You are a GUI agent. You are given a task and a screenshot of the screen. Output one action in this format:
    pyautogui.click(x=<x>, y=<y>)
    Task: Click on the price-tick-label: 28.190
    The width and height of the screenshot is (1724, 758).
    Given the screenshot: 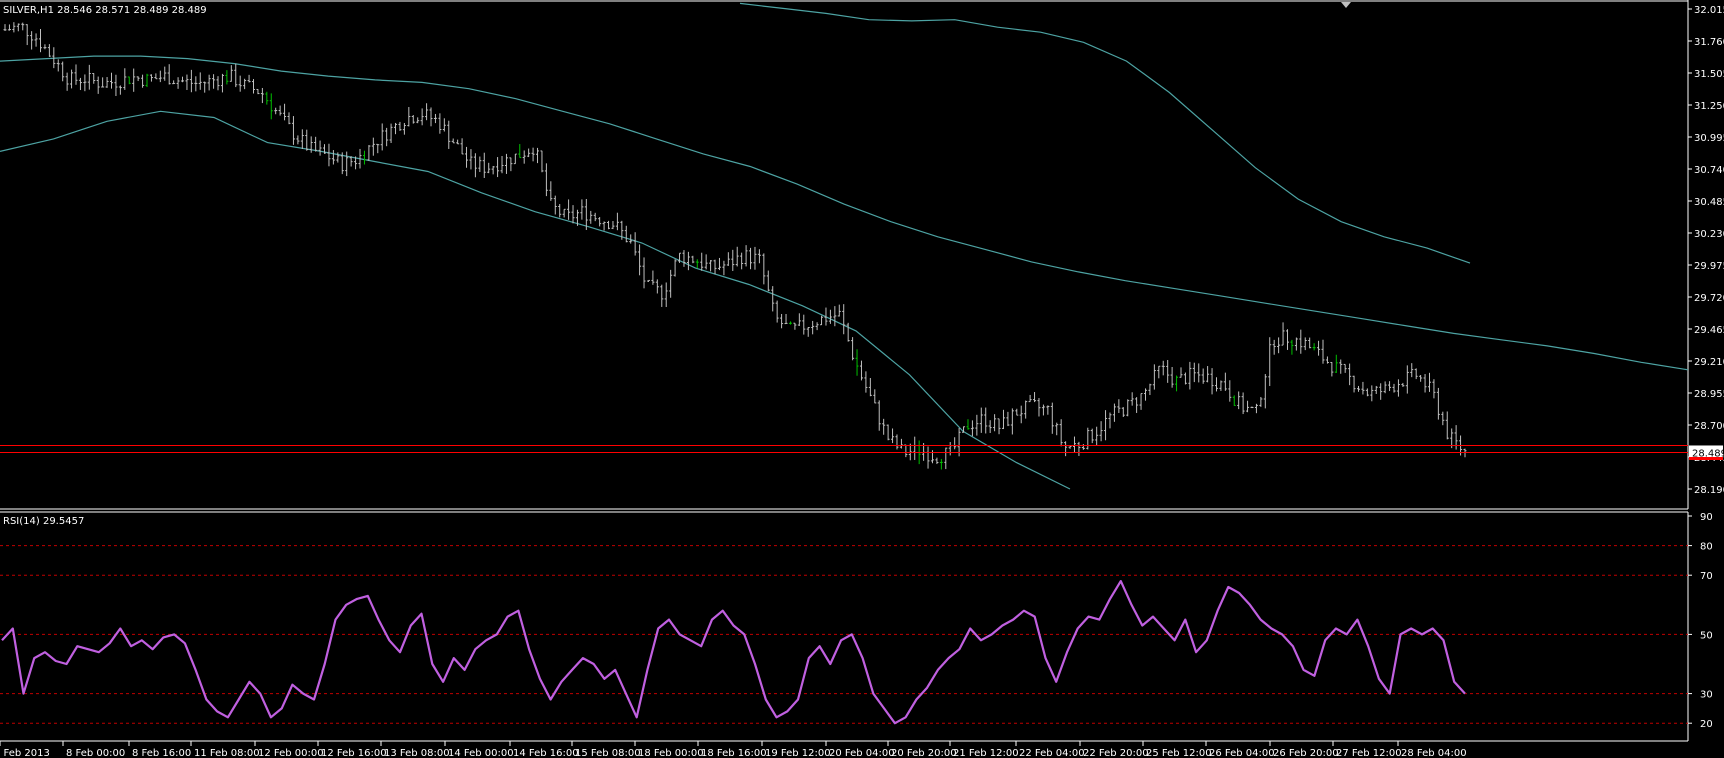 What is the action you would take?
    pyautogui.click(x=1709, y=490)
    